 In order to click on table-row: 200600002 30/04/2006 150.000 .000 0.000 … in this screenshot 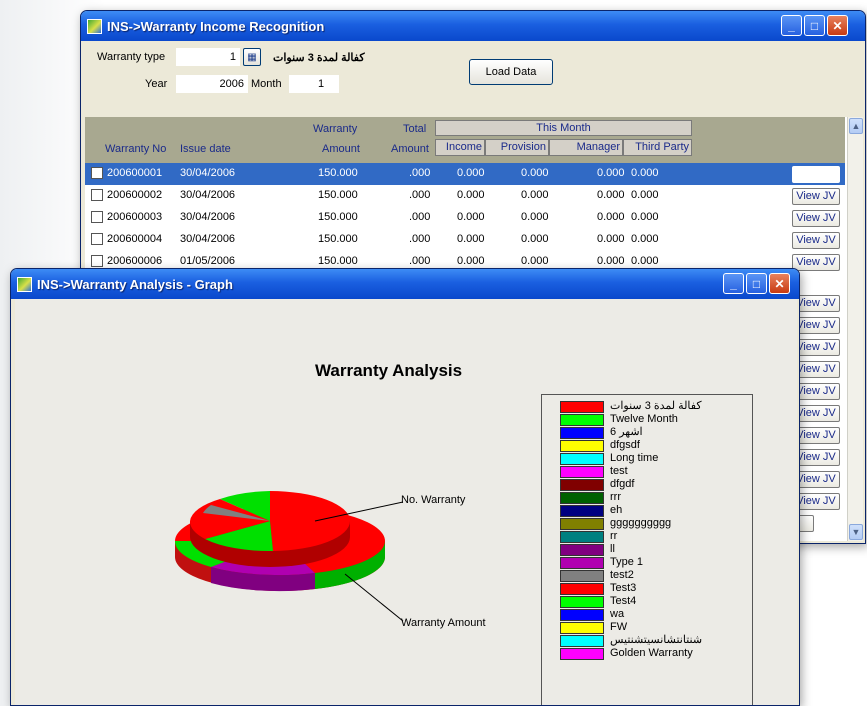, I will do `click(465, 196)`.